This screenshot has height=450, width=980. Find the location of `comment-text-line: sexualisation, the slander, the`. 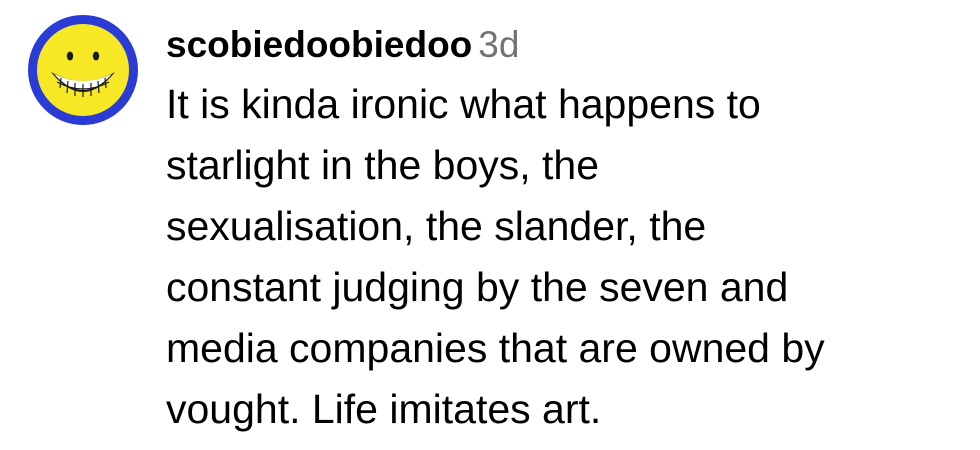

comment-text-line: sexualisation, the slander, the is located at coordinates (436, 226).